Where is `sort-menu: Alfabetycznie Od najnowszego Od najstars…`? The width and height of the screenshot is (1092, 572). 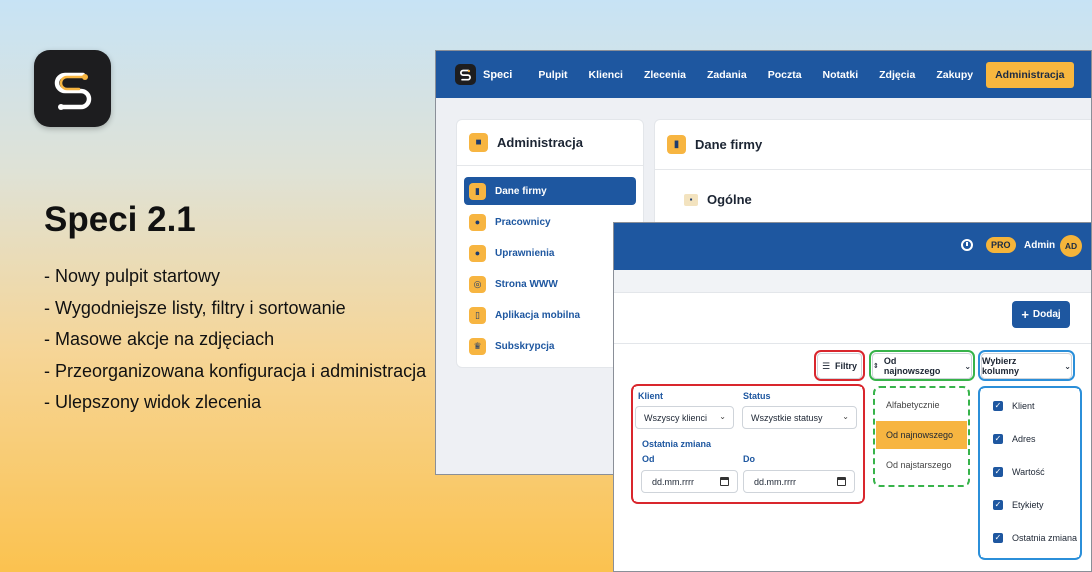
sort-menu: Alfabetycznie Od najnowszego Od najstars… is located at coordinates (921, 436).